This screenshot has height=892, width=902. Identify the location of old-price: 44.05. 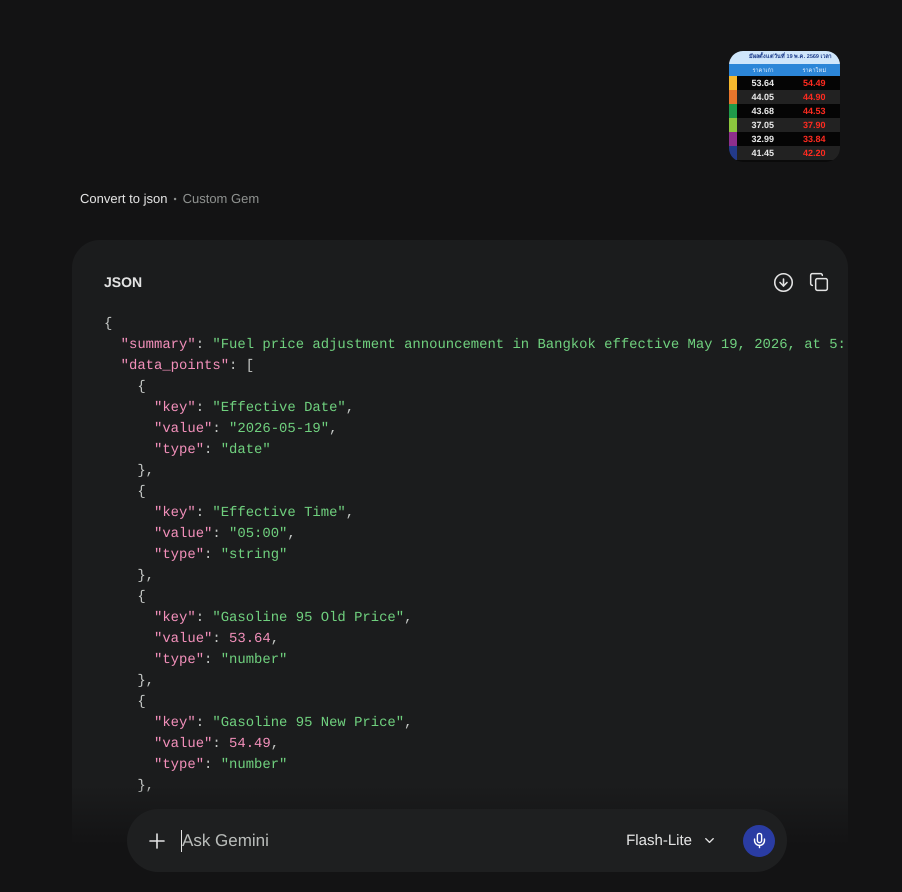
(763, 97).